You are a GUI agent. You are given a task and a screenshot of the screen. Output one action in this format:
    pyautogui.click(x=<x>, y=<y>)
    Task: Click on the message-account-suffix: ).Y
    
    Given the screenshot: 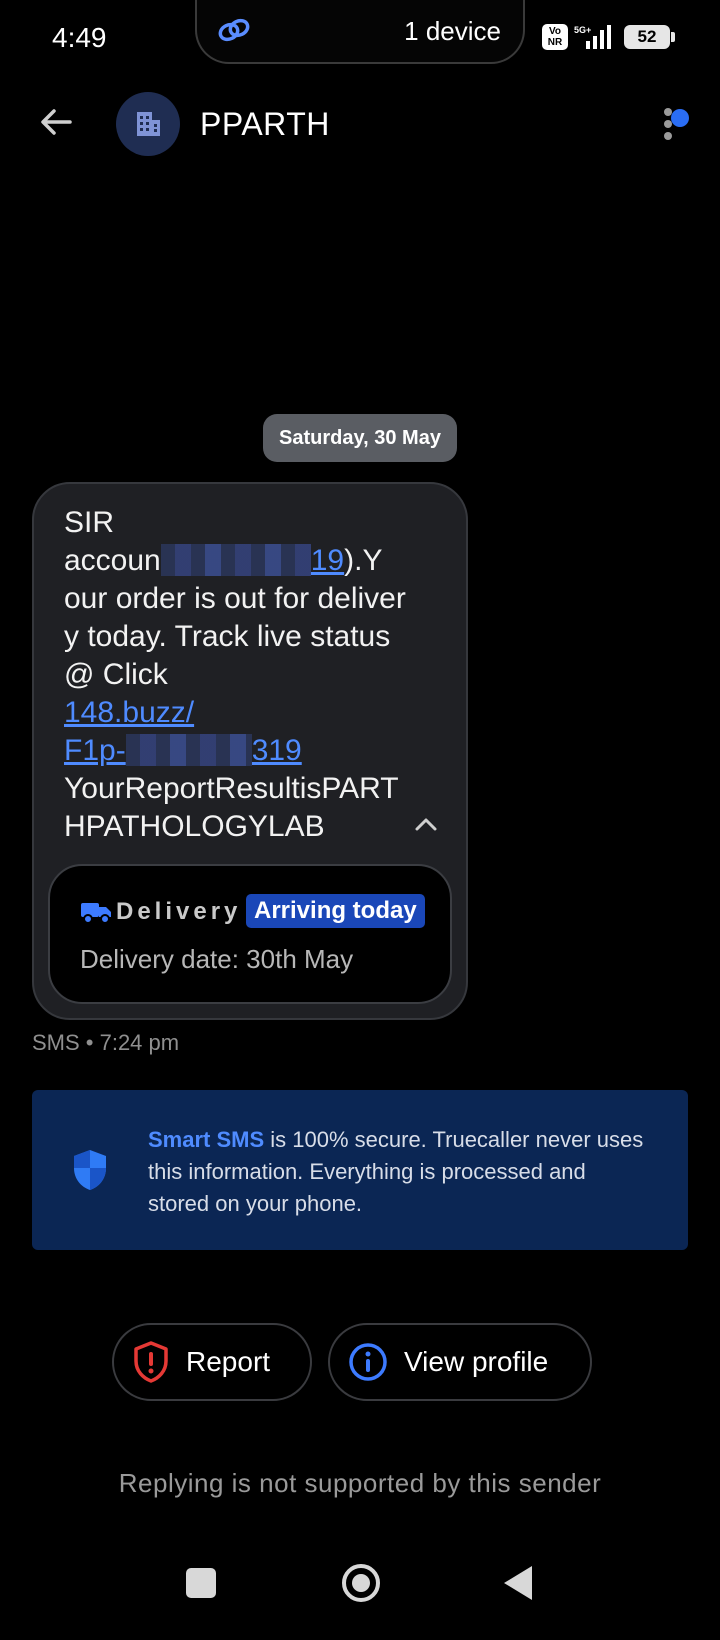 What is the action you would take?
    pyautogui.click(x=363, y=560)
    